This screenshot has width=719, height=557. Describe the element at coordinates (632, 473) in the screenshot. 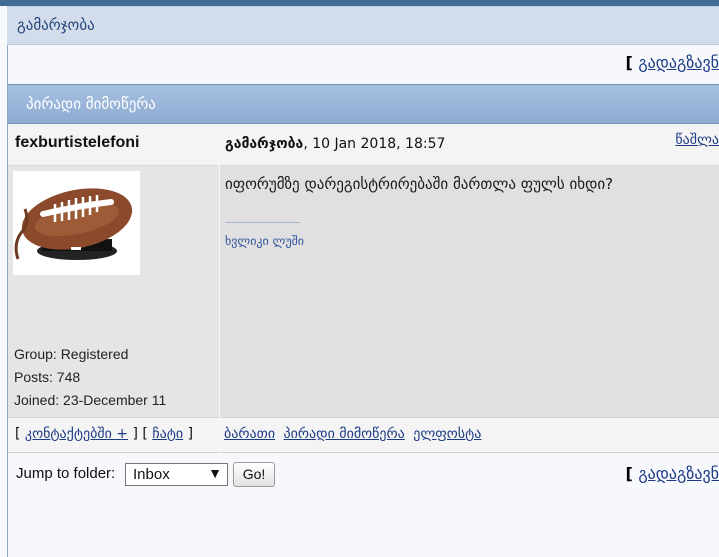

I see `bottom-reply-bracket: [` at that location.